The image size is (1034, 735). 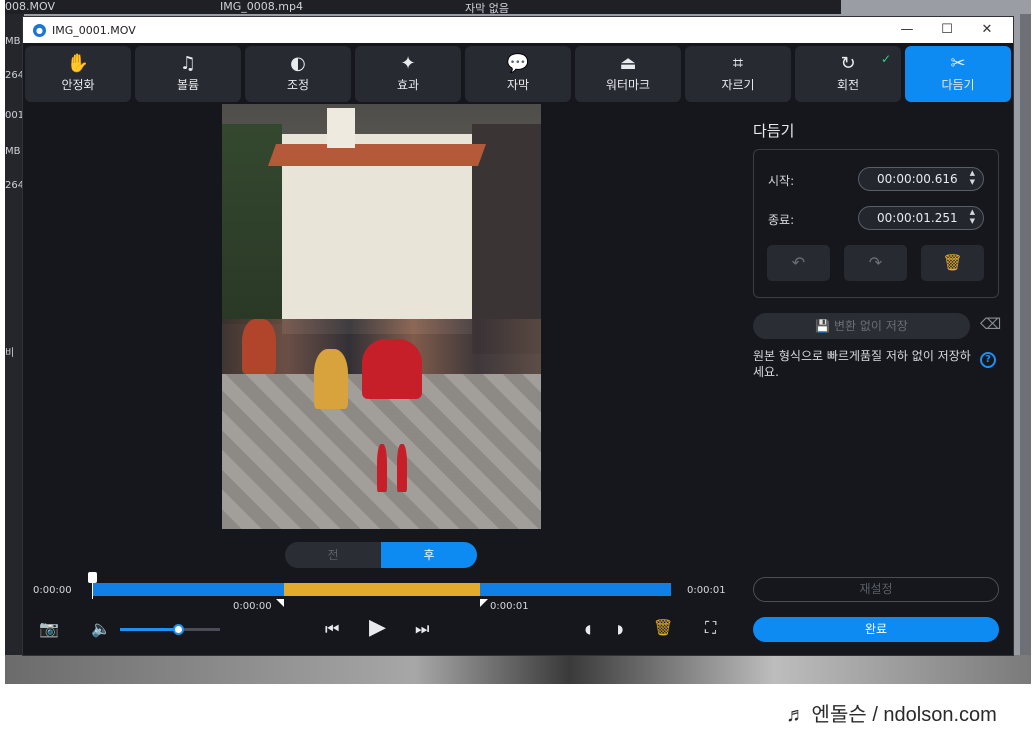 I want to click on end-time-value: 00:00:01.251, so click(x=917, y=218).